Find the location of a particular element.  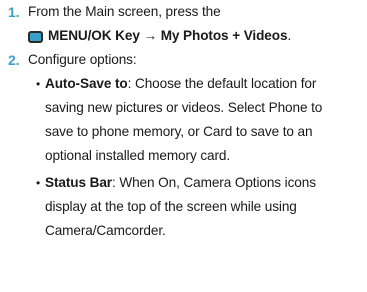

step-2-number: 2. is located at coordinates (14, 60).